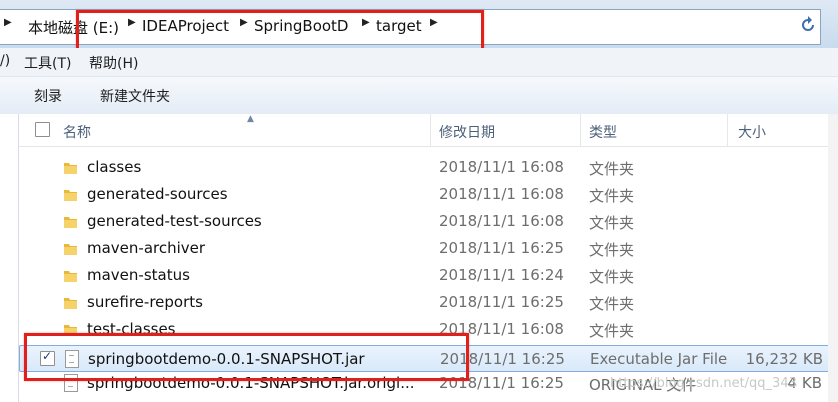 The width and height of the screenshot is (838, 402). What do you see at coordinates (138, 275) in the screenshot?
I see `file-name: maven-status` at bounding box center [138, 275].